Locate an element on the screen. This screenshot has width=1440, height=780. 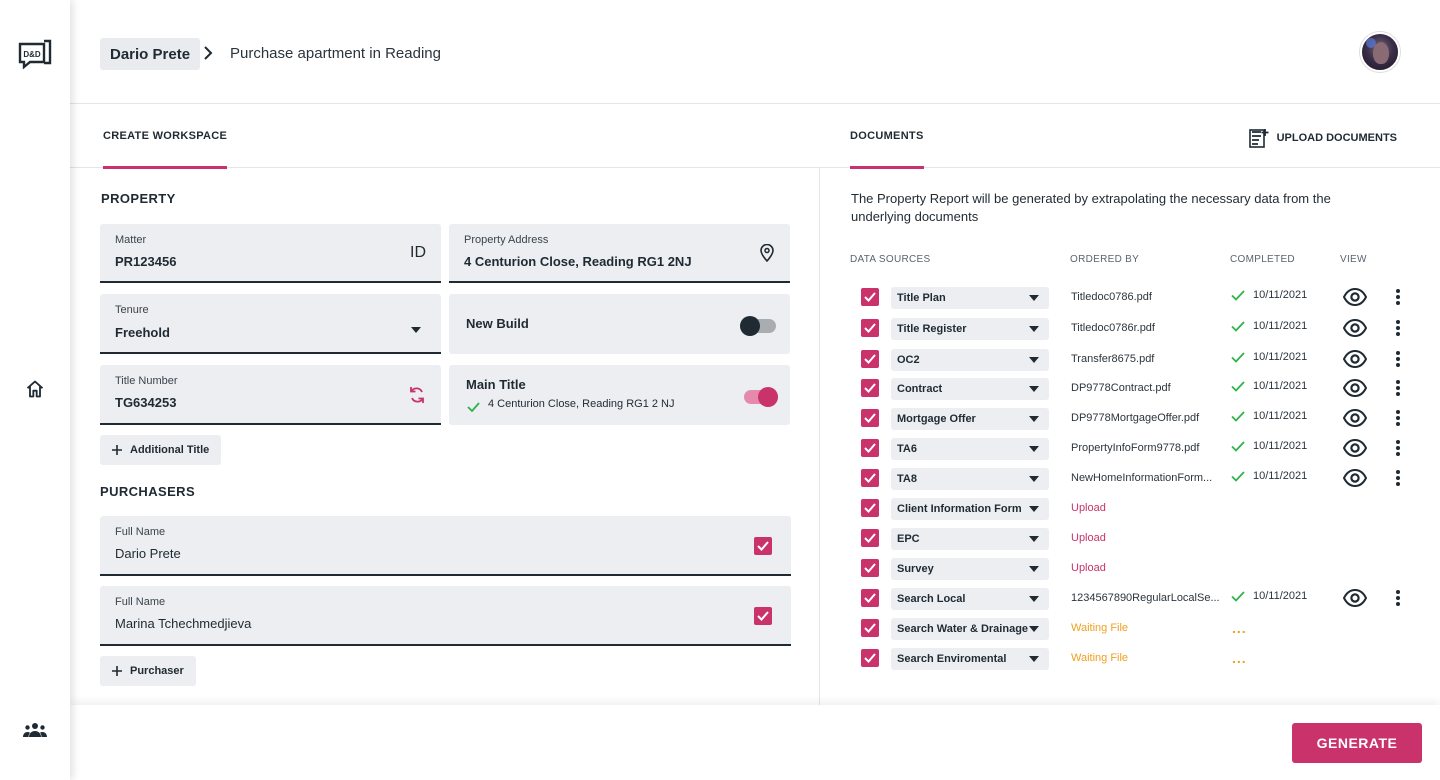
title-number-label: Title Number is located at coordinates (146, 381).